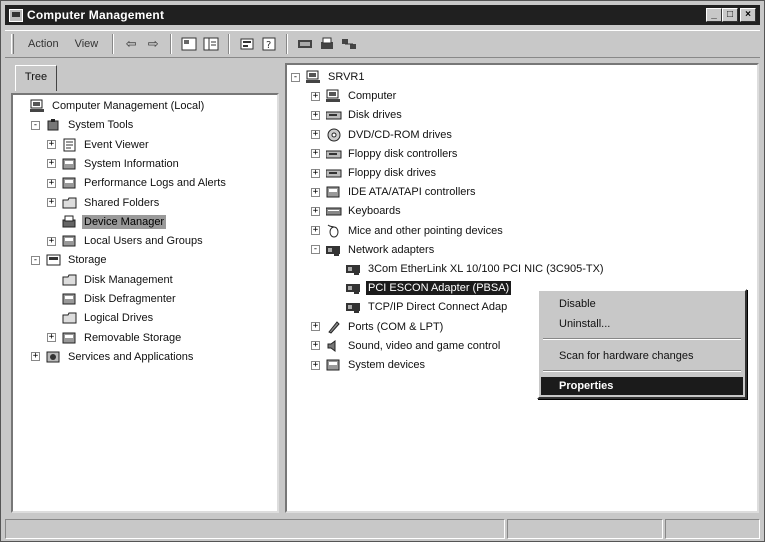  I want to click on device-node: - SRVR1, so click(328, 77).